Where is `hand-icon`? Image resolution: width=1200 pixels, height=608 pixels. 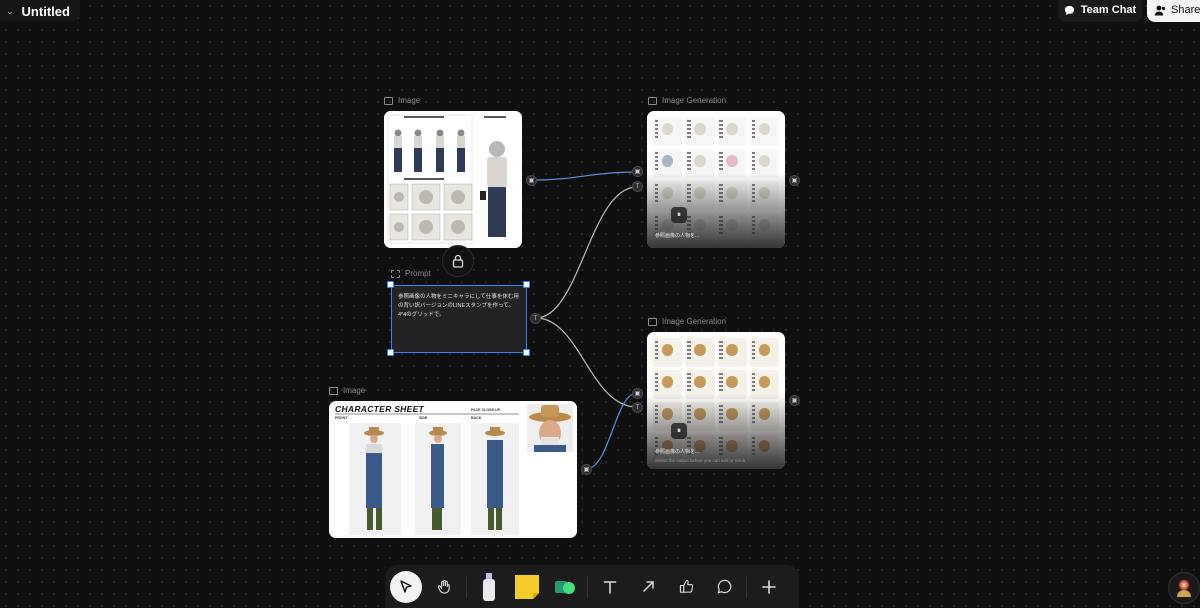
hand-icon is located at coordinates (443, 586).